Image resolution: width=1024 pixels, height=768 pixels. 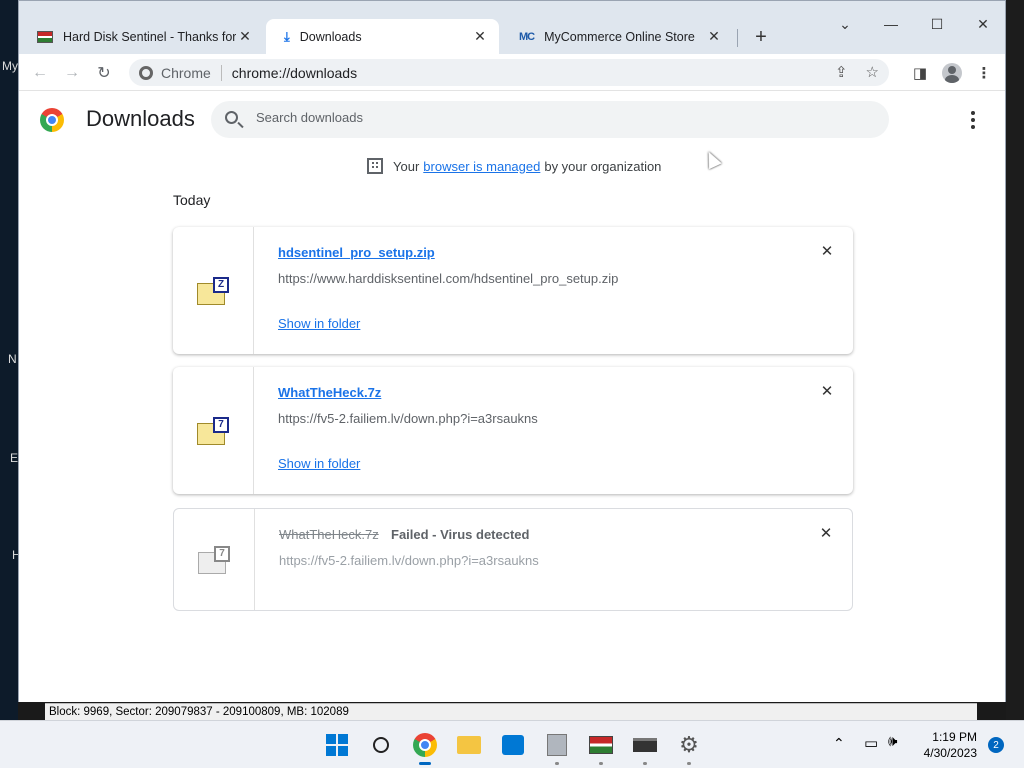 I want to click on start-button, so click(x=337, y=745).